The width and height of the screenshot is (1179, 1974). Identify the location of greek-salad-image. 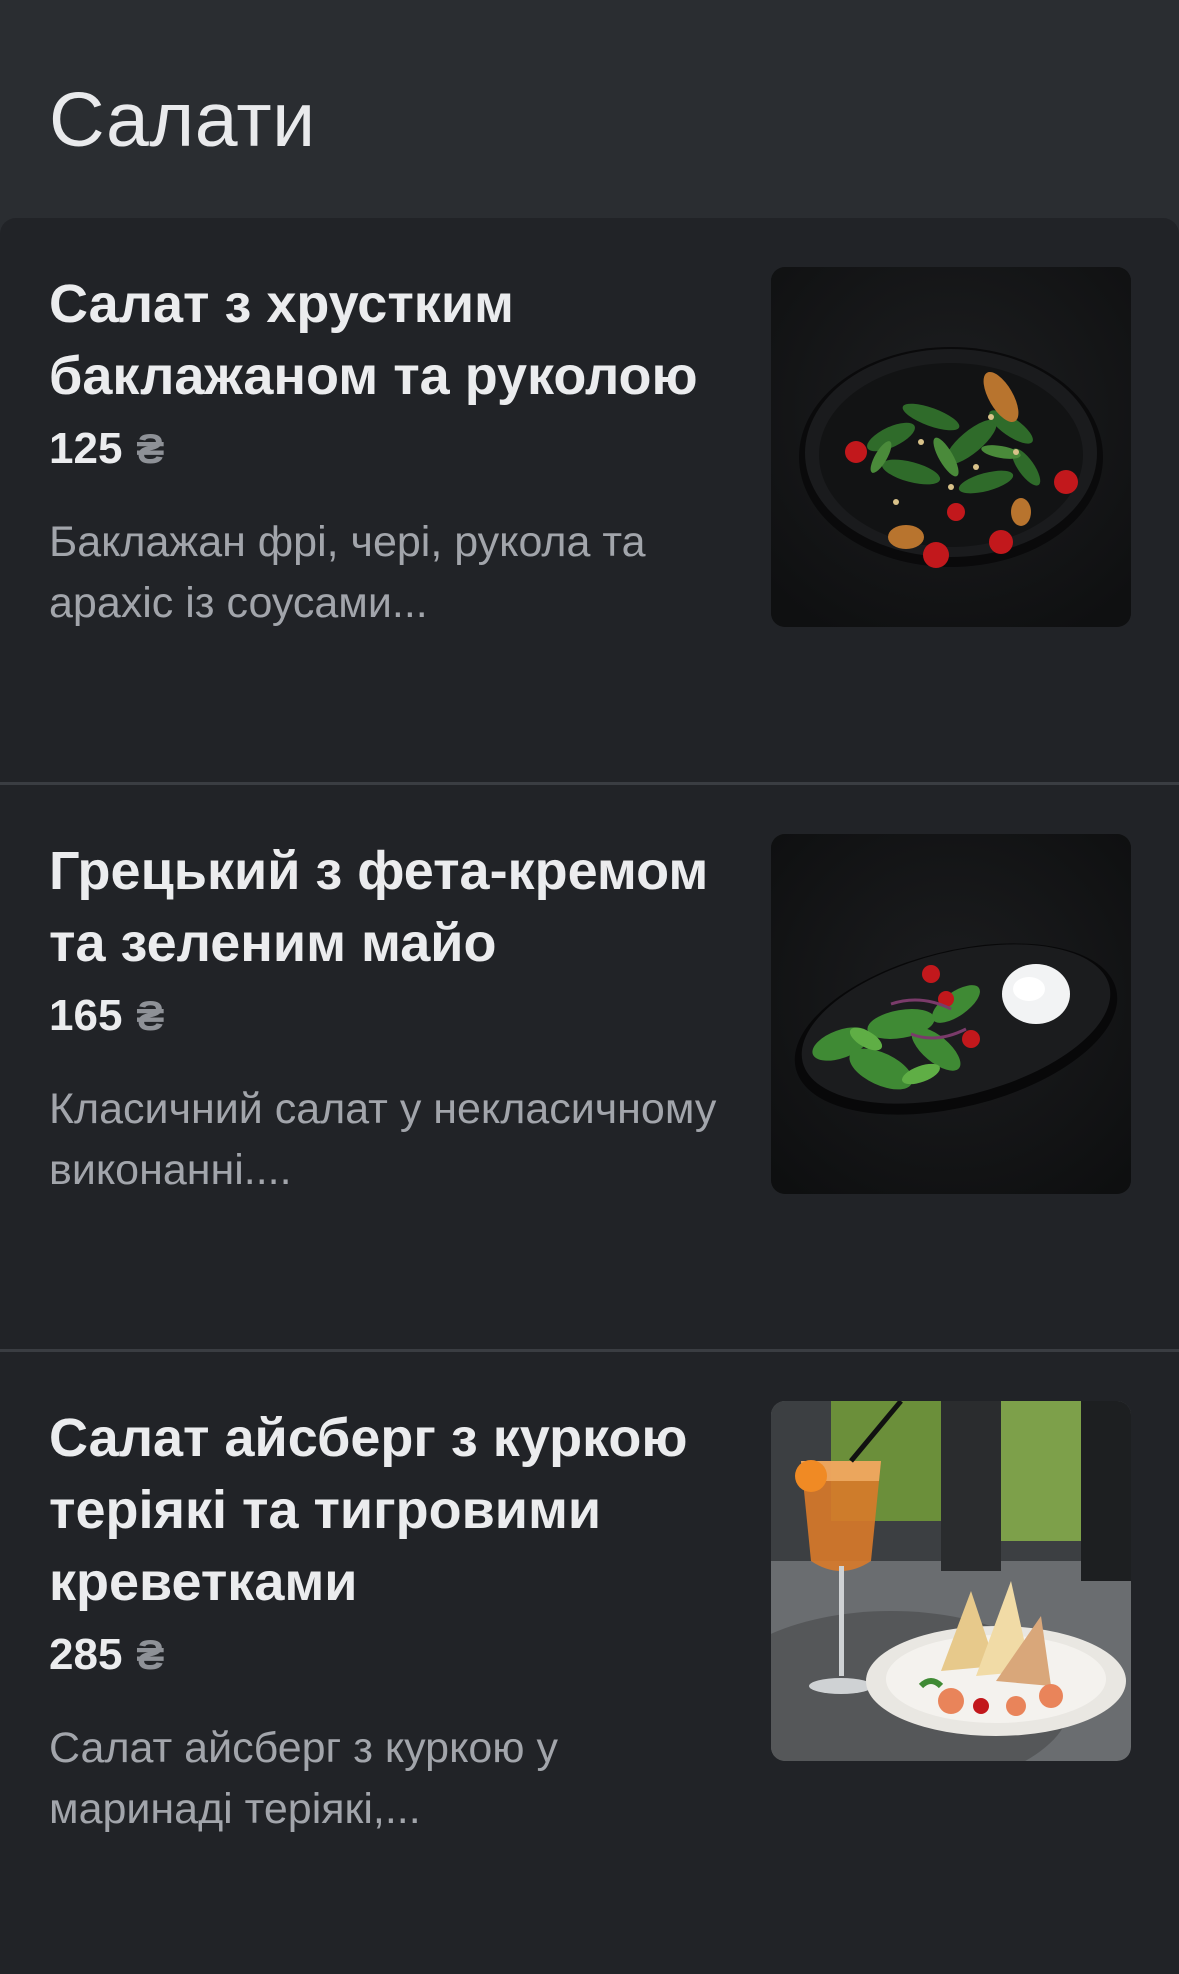
(951, 1014).